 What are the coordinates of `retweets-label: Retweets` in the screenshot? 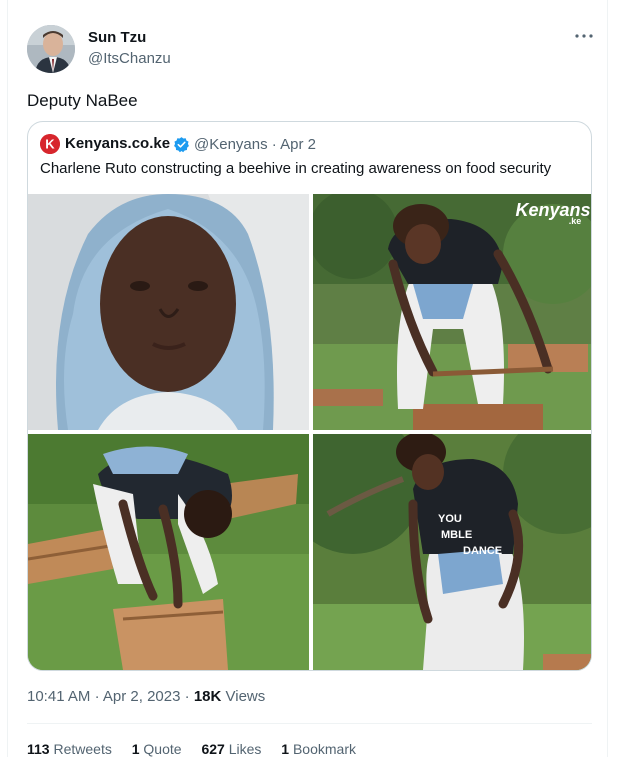 It's located at (82, 749).